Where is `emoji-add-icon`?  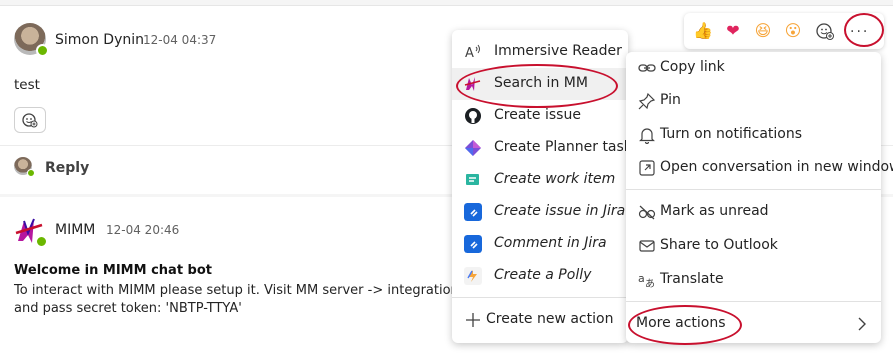 emoji-add-icon is located at coordinates (30, 120).